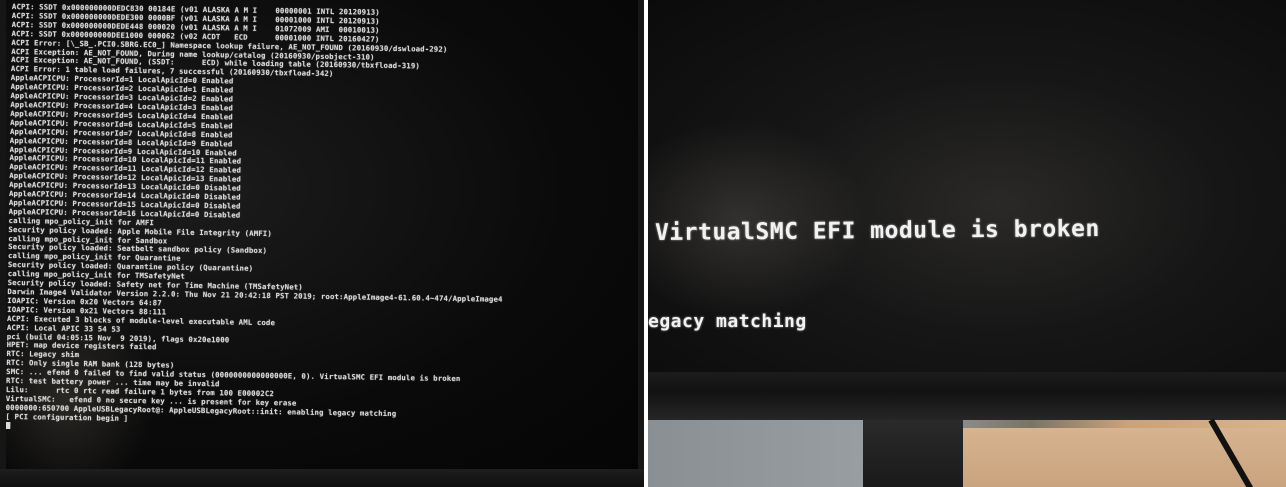 This screenshot has height=487, width=1286. What do you see at coordinates (8, 426) in the screenshot?
I see `text-cursor` at bounding box center [8, 426].